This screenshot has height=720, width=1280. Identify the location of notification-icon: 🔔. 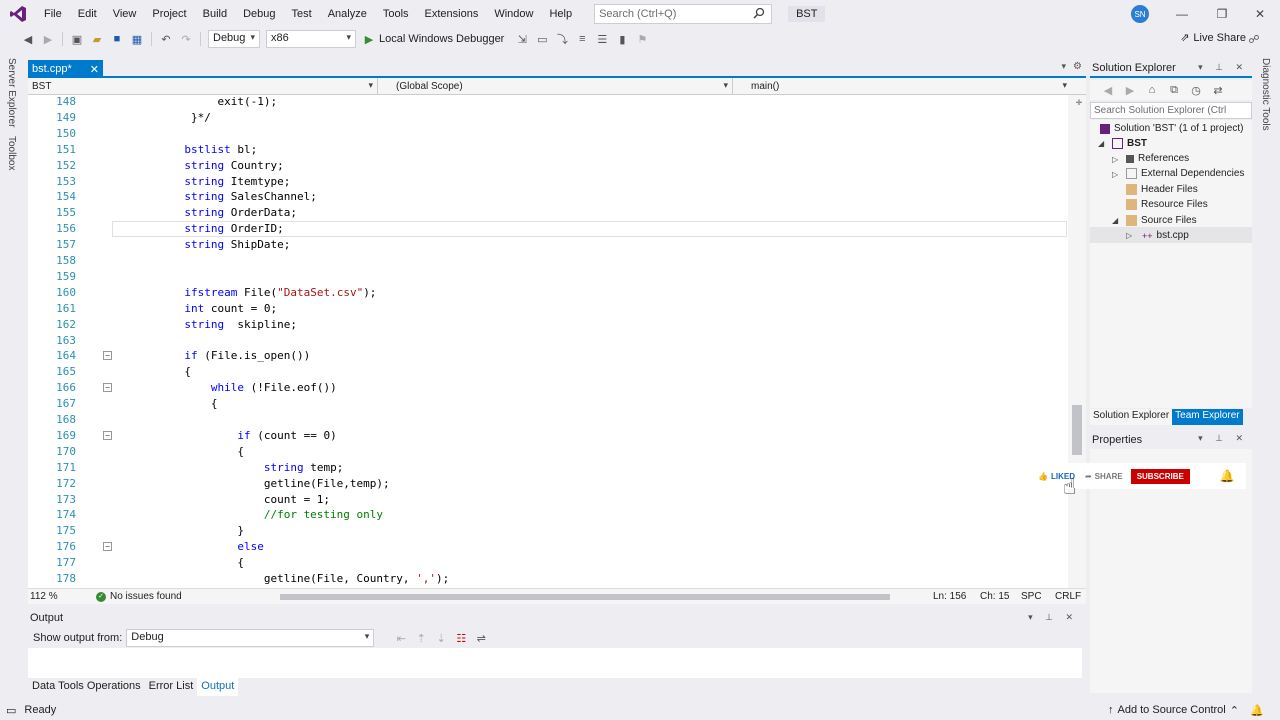
(1257, 710).